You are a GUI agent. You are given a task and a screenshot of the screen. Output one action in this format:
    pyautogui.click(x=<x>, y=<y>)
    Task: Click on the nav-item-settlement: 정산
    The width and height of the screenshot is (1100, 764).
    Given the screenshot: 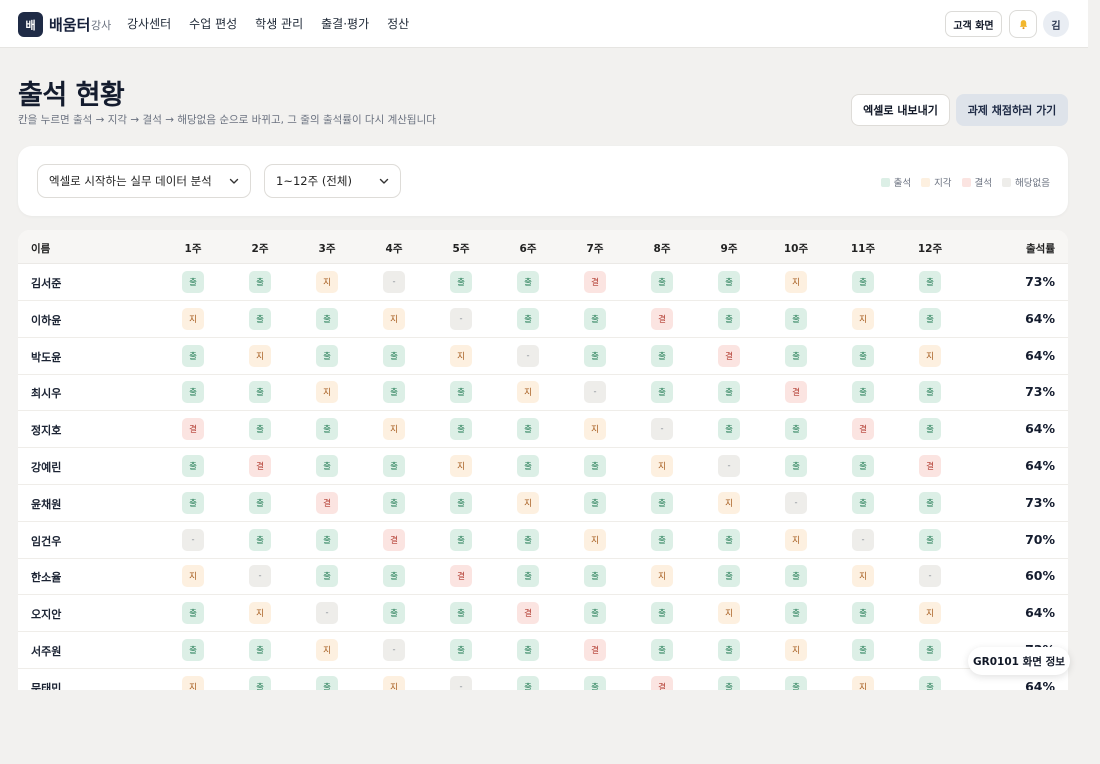 What is the action you would take?
    pyautogui.click(x=398, y=23)
    